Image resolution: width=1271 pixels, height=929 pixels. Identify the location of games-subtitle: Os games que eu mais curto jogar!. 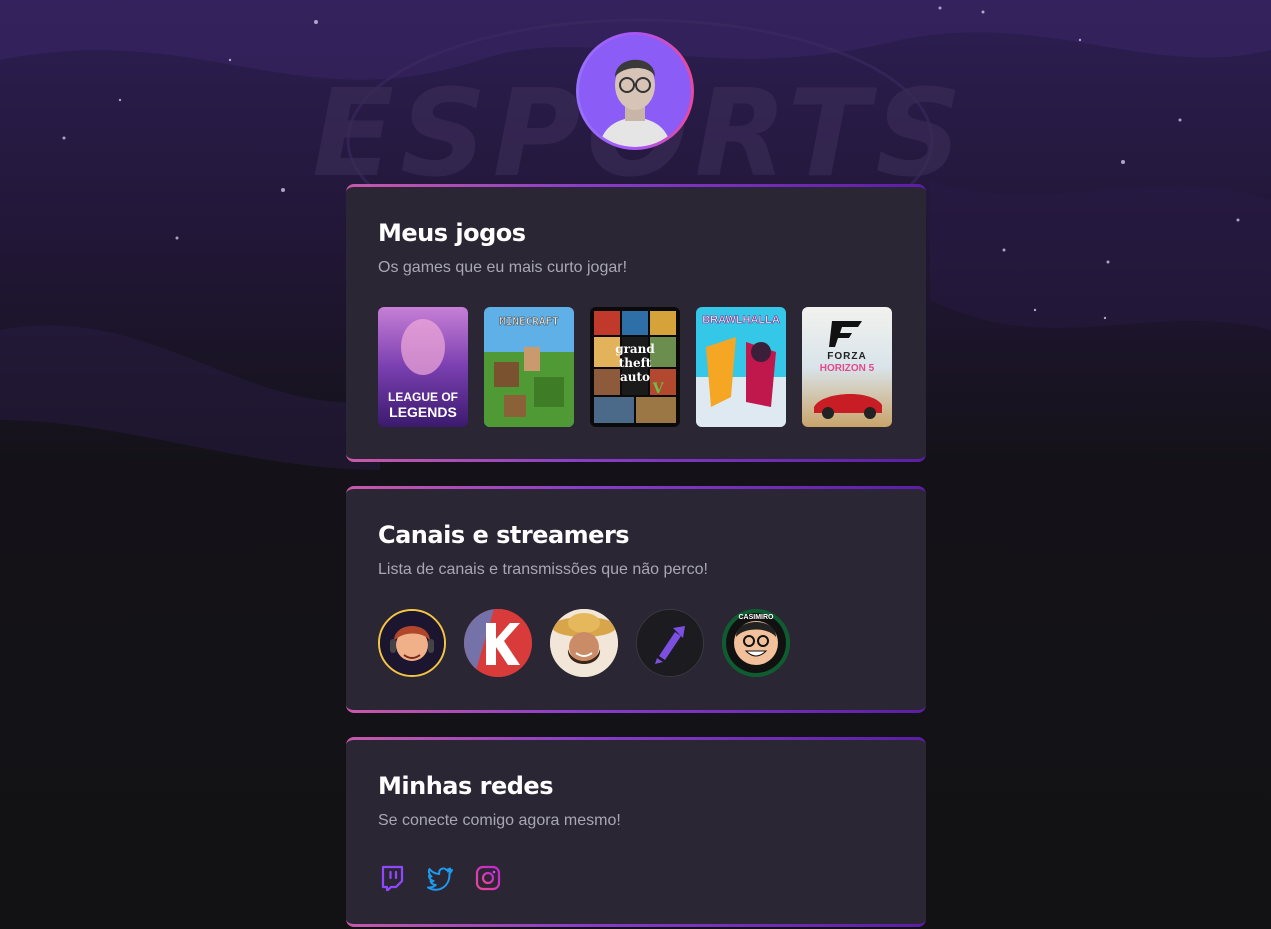
(503, 267).